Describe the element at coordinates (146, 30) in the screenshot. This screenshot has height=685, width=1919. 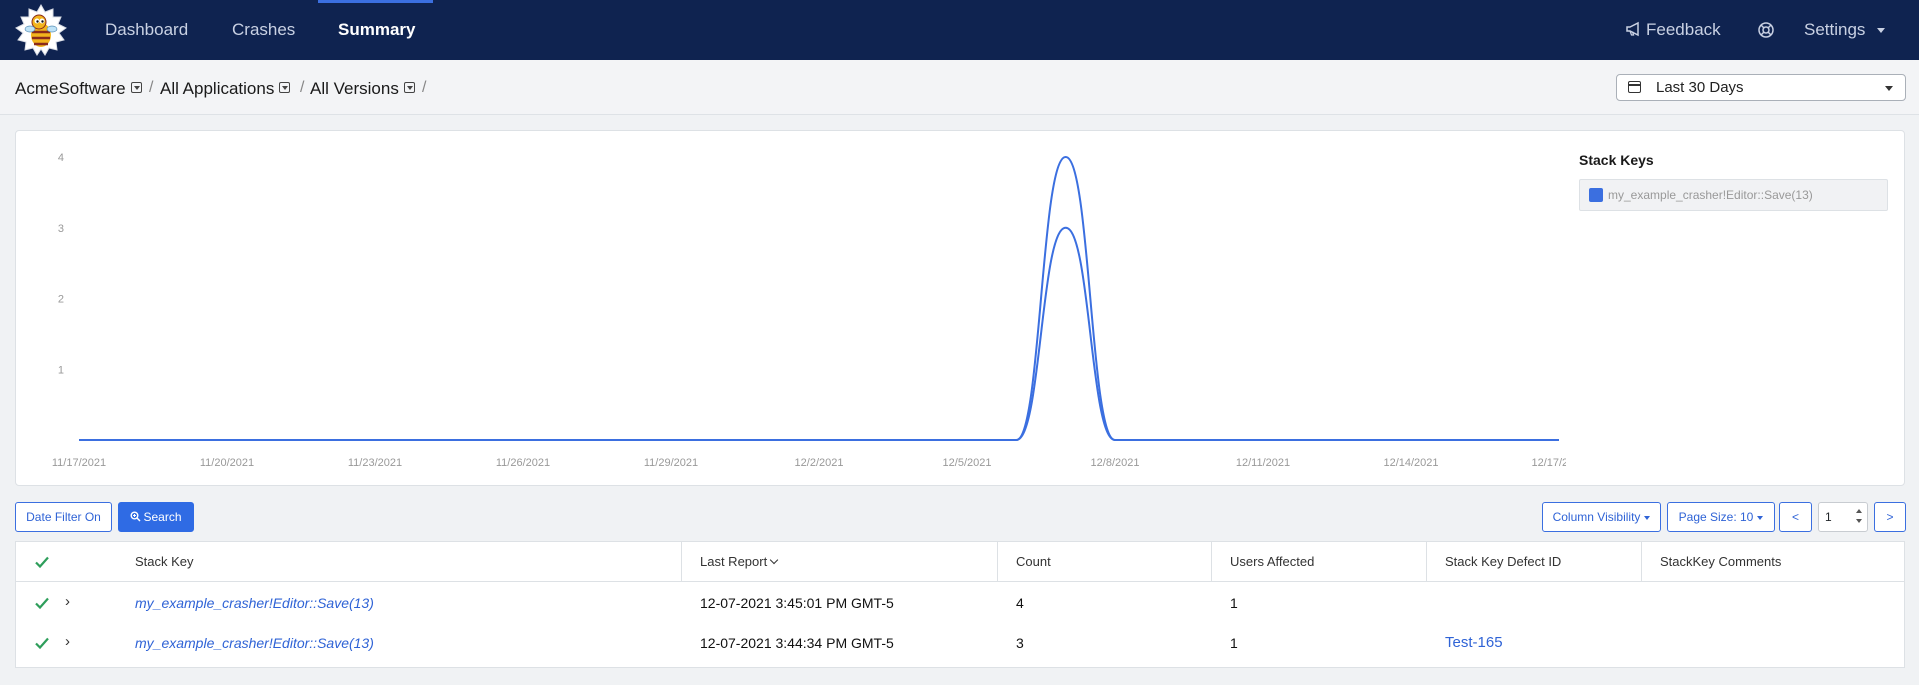
I see `nav-dashboard: Dashboard` at that location.